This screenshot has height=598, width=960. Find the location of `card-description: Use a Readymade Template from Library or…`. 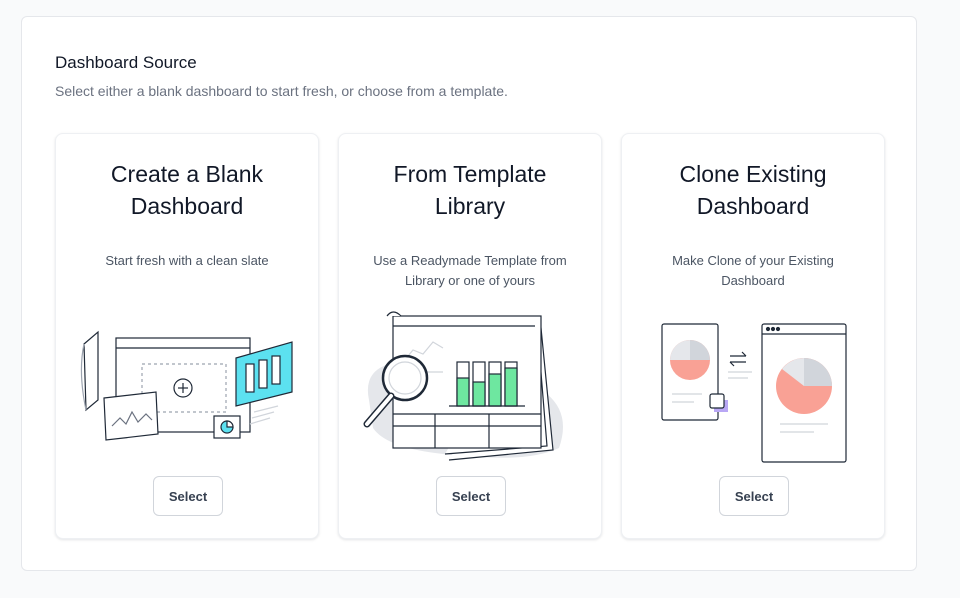

card-description: Use a Readymade Template from Library or… is located at coordinates (470, 270).